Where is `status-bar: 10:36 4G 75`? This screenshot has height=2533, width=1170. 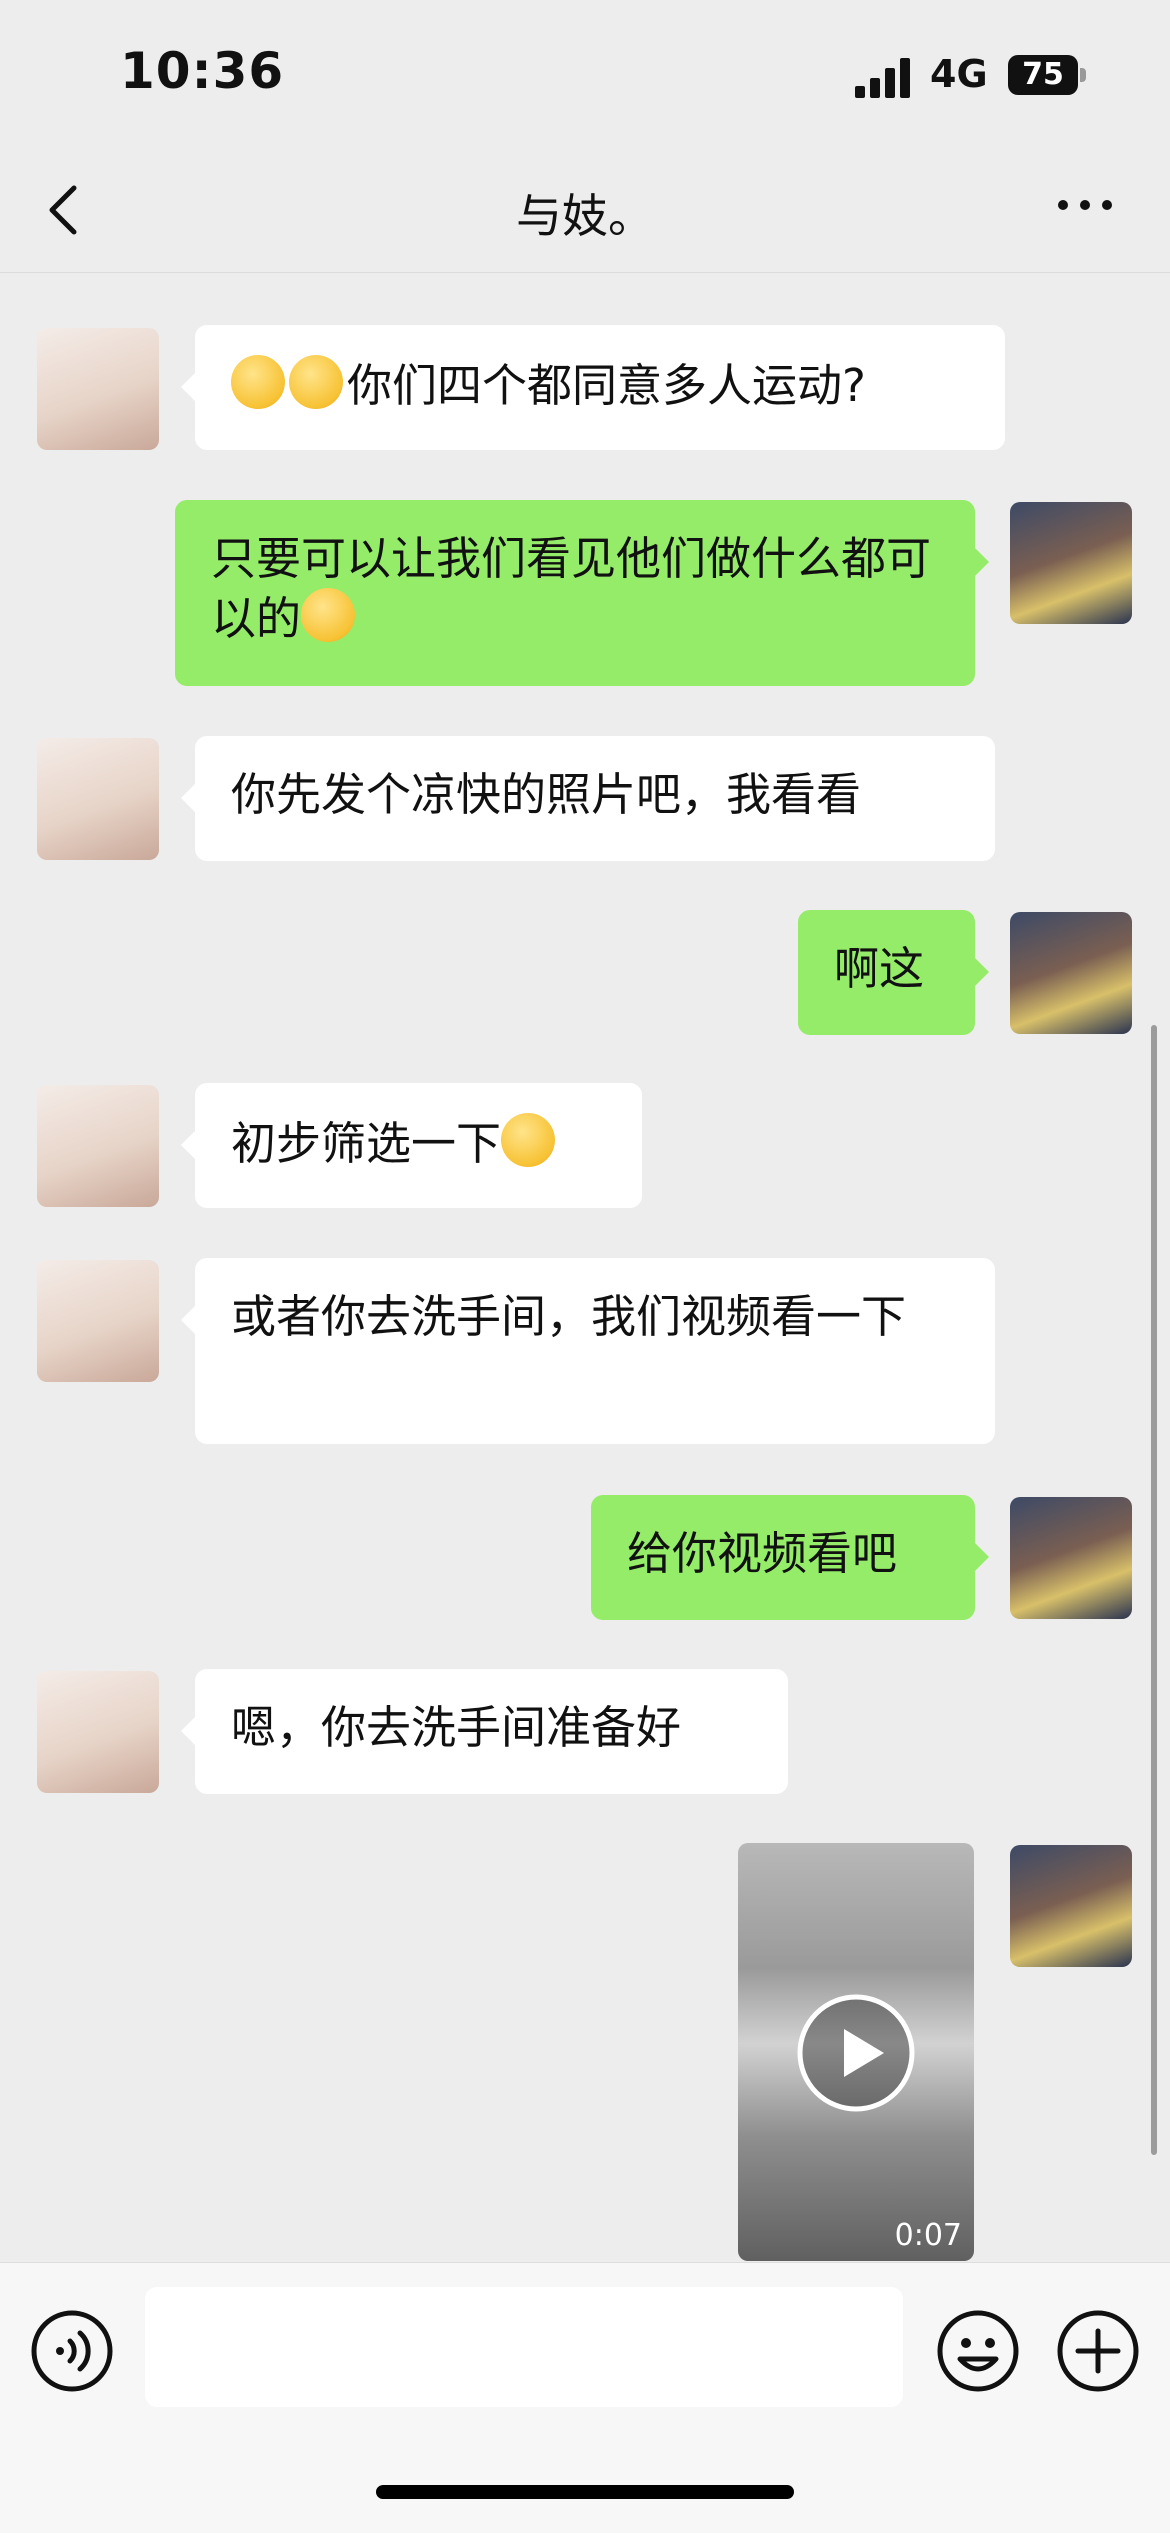 status-bar: 10:36 4G 75 is located at coordinates (585, 75).